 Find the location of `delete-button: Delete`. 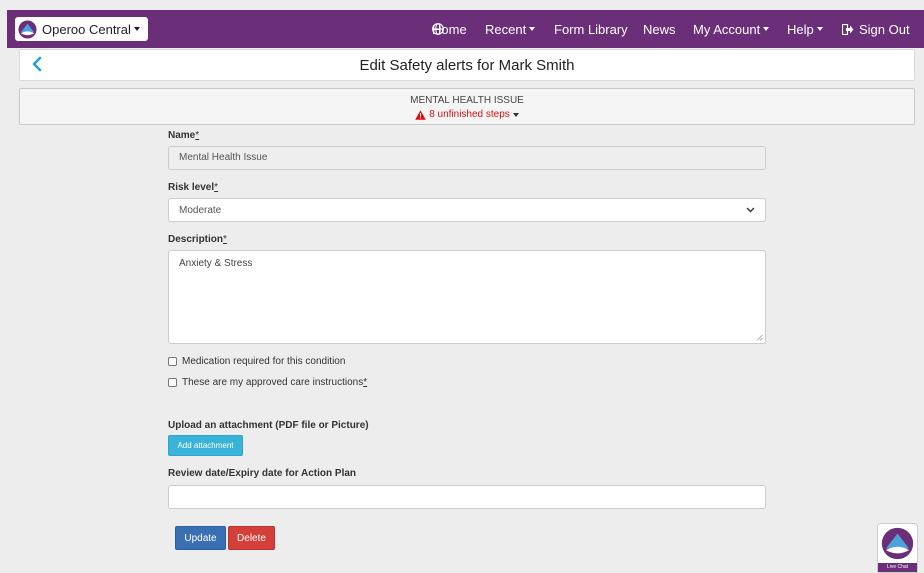

delete-button: Delete is located at coordinates (251, 538).